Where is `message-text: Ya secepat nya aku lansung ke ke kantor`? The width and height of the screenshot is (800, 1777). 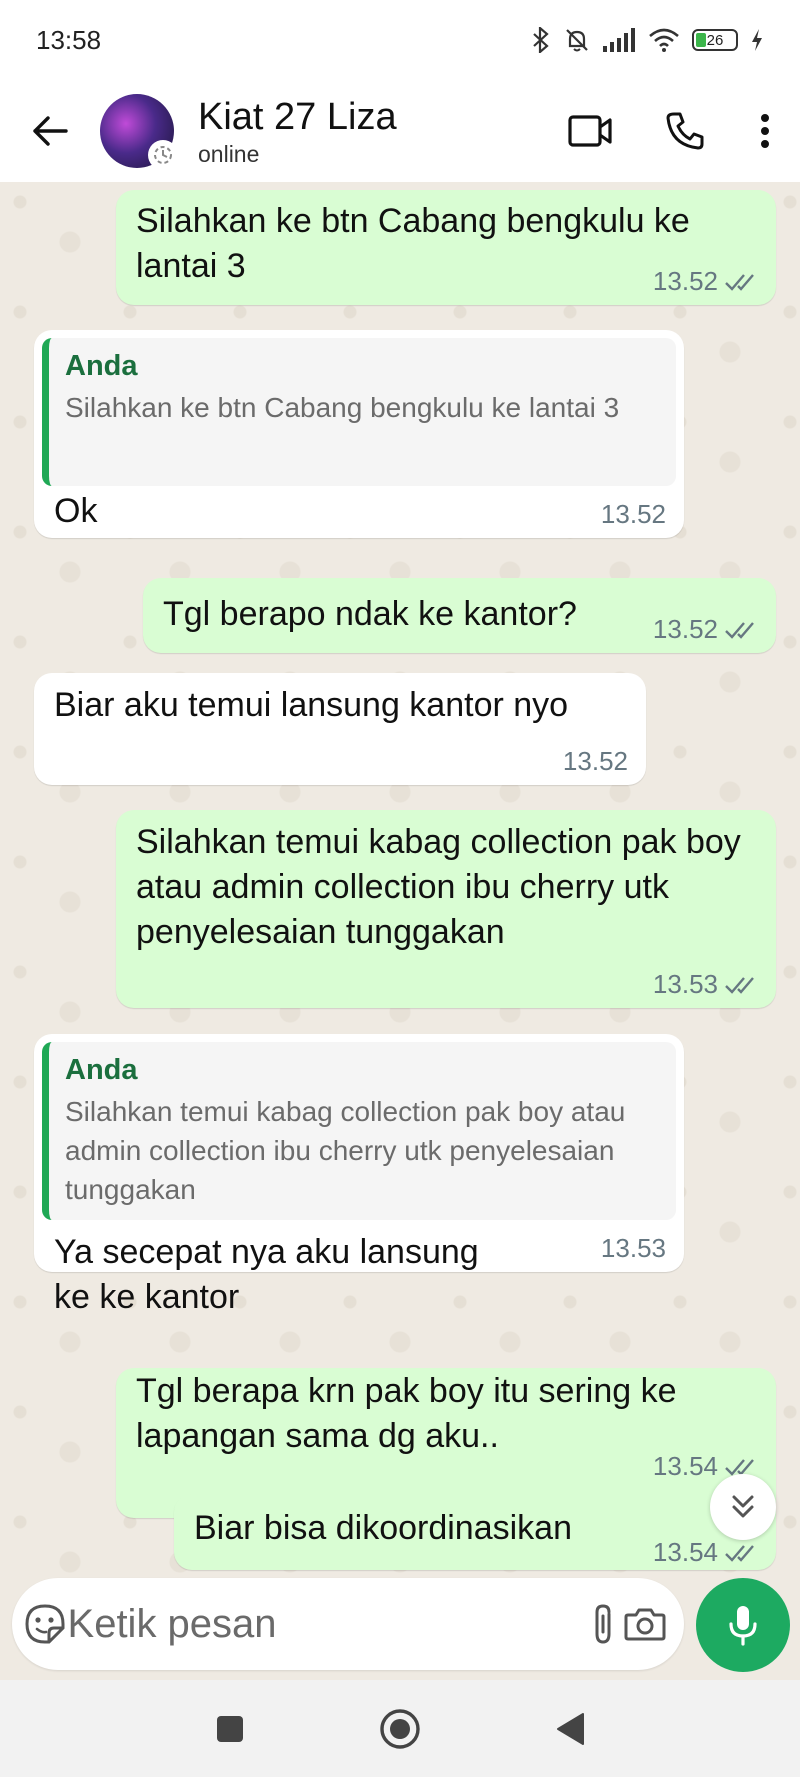 message-text: Ya secepat nya aku lansung ke ke kantor is located at coordinates (266, 1274).